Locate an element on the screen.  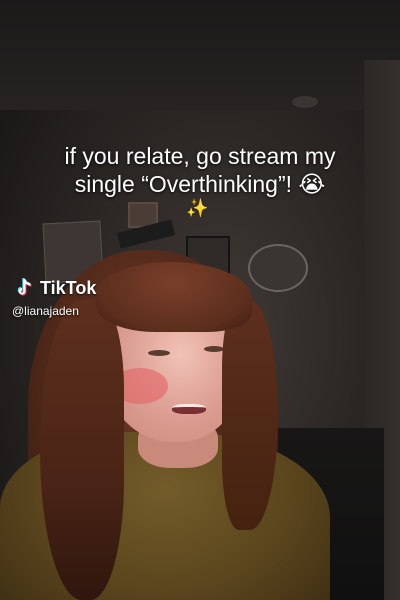
tiktok-watermark: TikTok is located at coordinates (54, 288).